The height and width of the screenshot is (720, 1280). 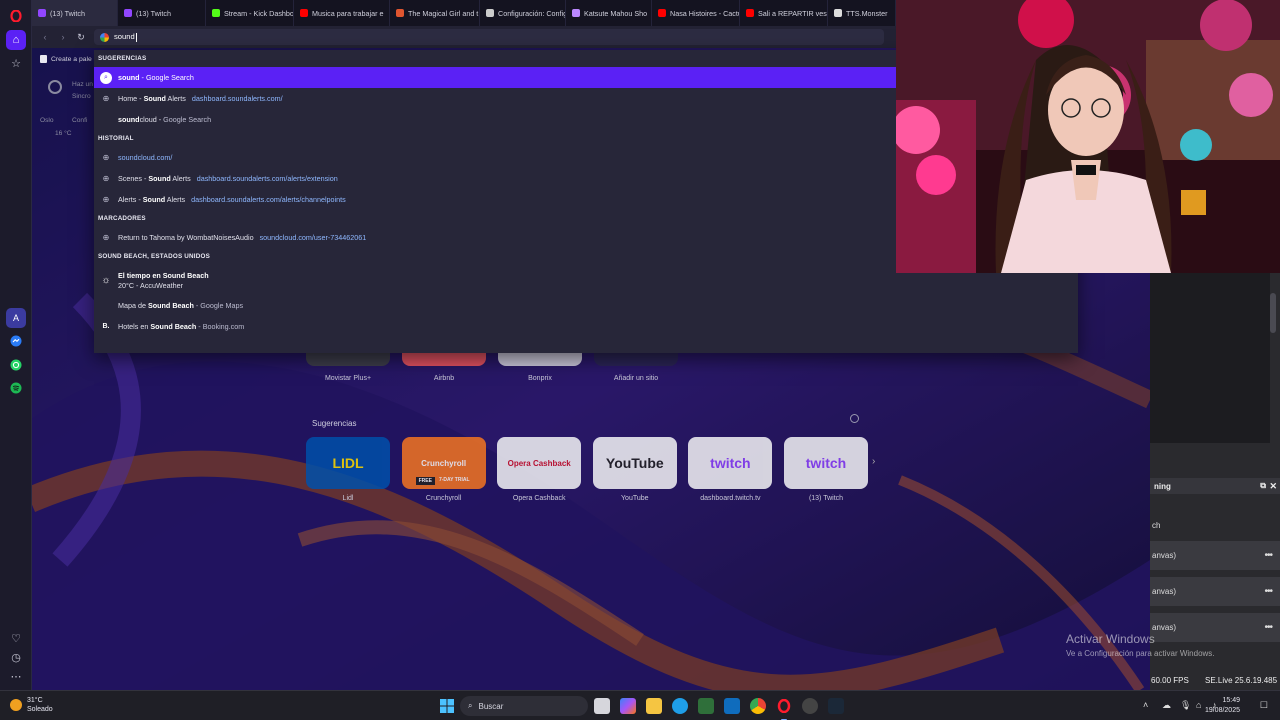 What do you see at coordinates (81, 96) in the screenshot?
I see `sync-hint-2: Sincro` at bounding box center [81, 96].